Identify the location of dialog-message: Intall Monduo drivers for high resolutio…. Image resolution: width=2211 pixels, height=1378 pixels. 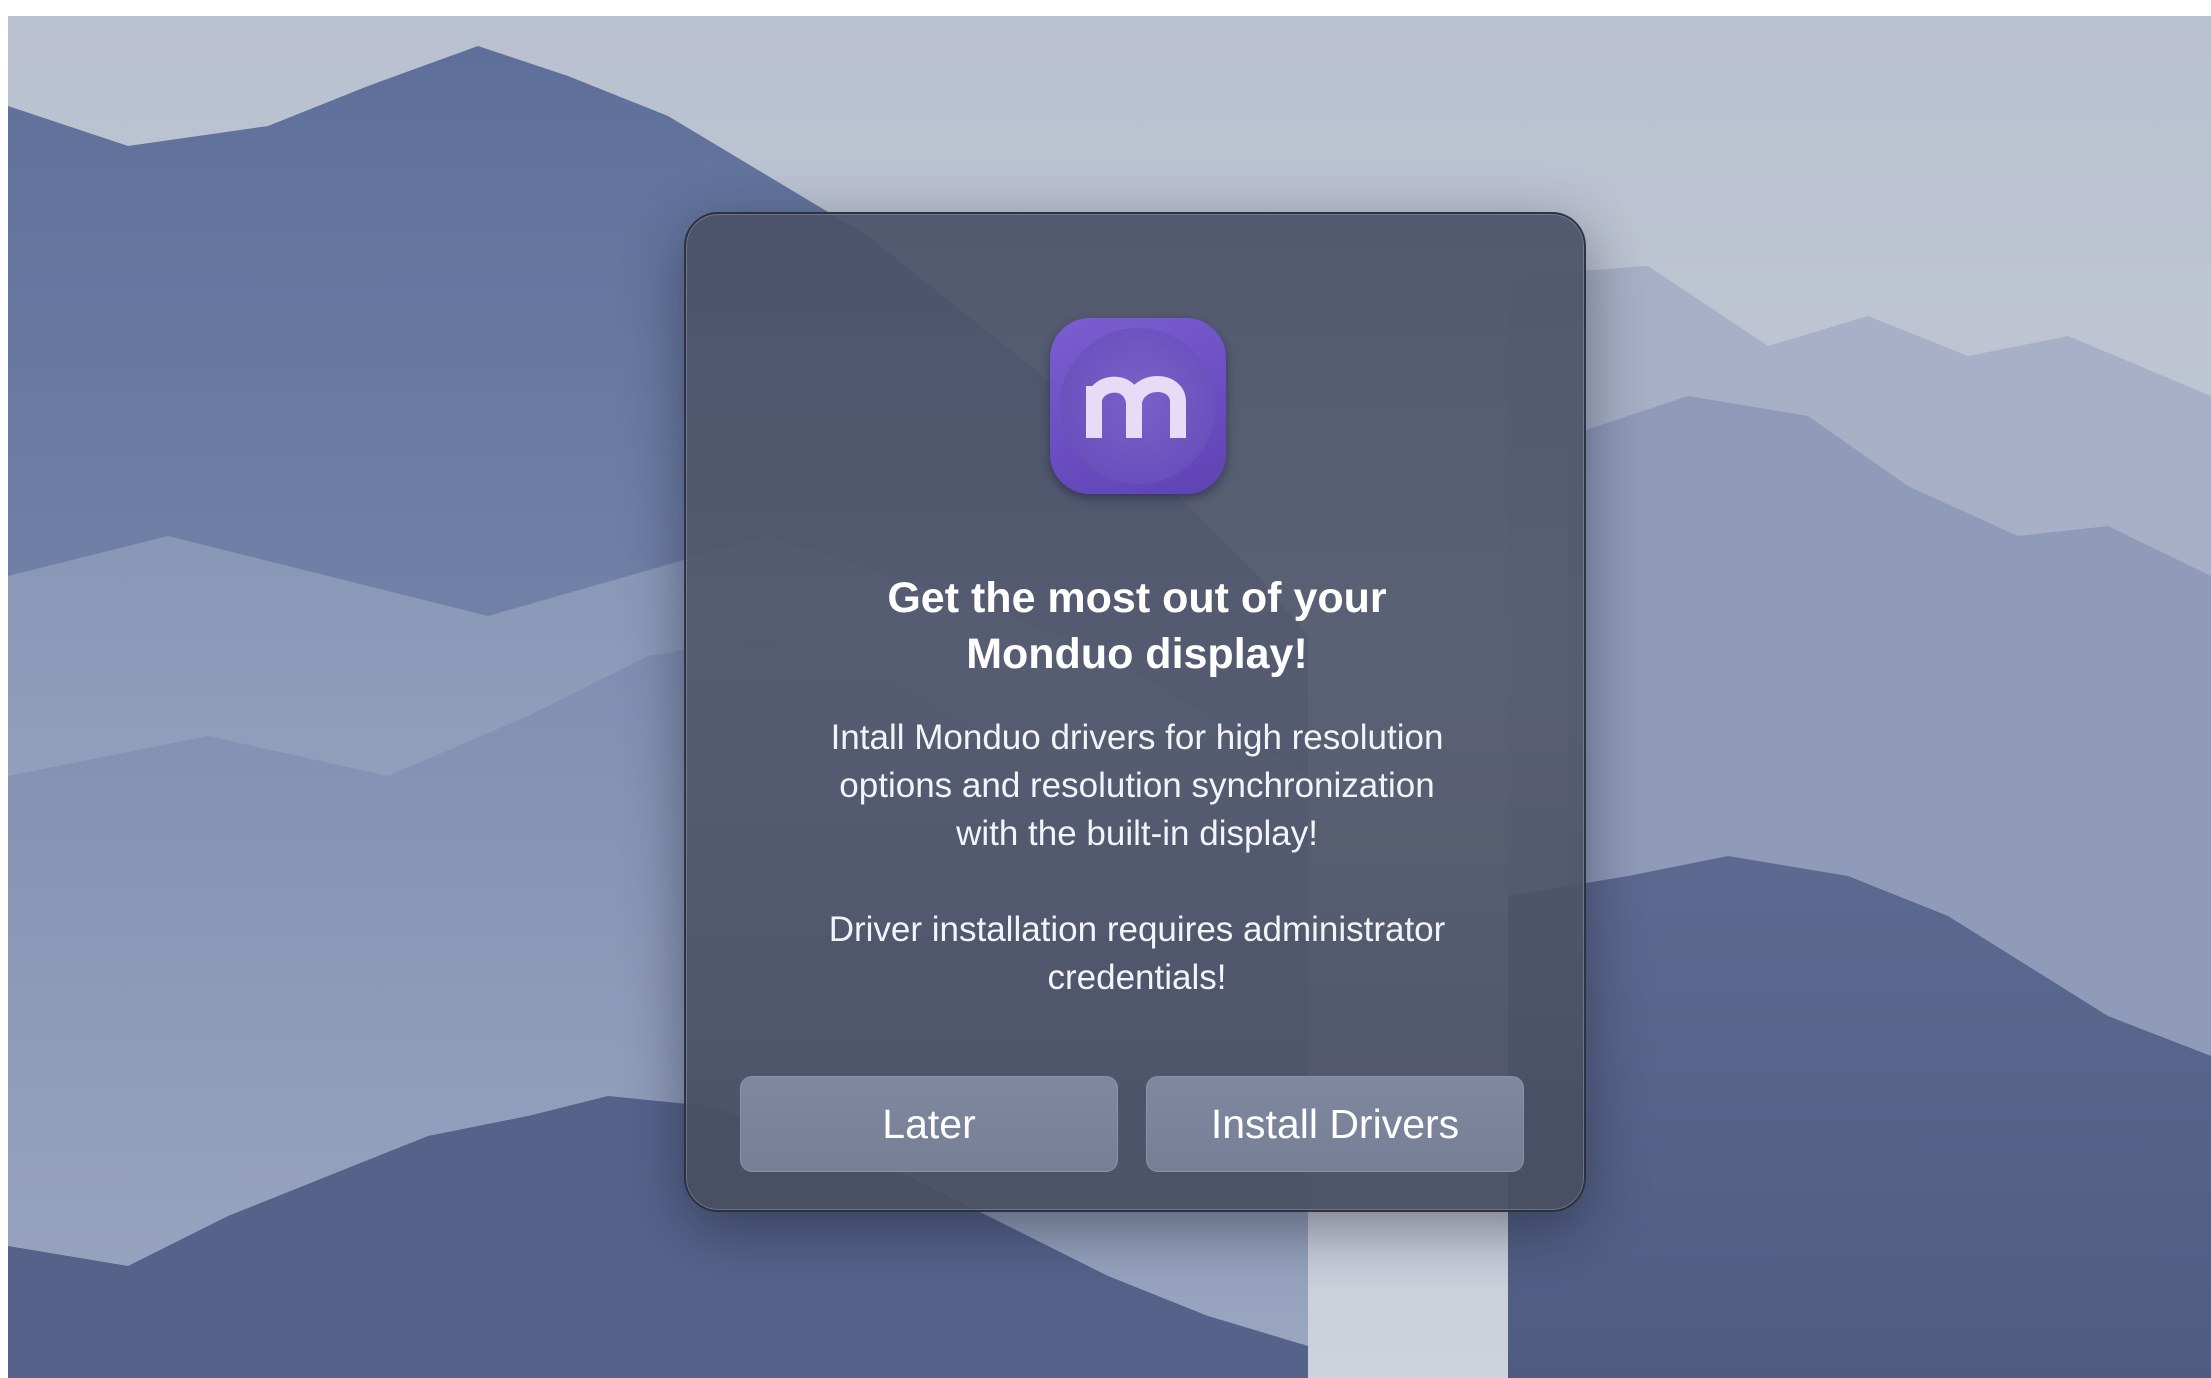
(1137, 786).